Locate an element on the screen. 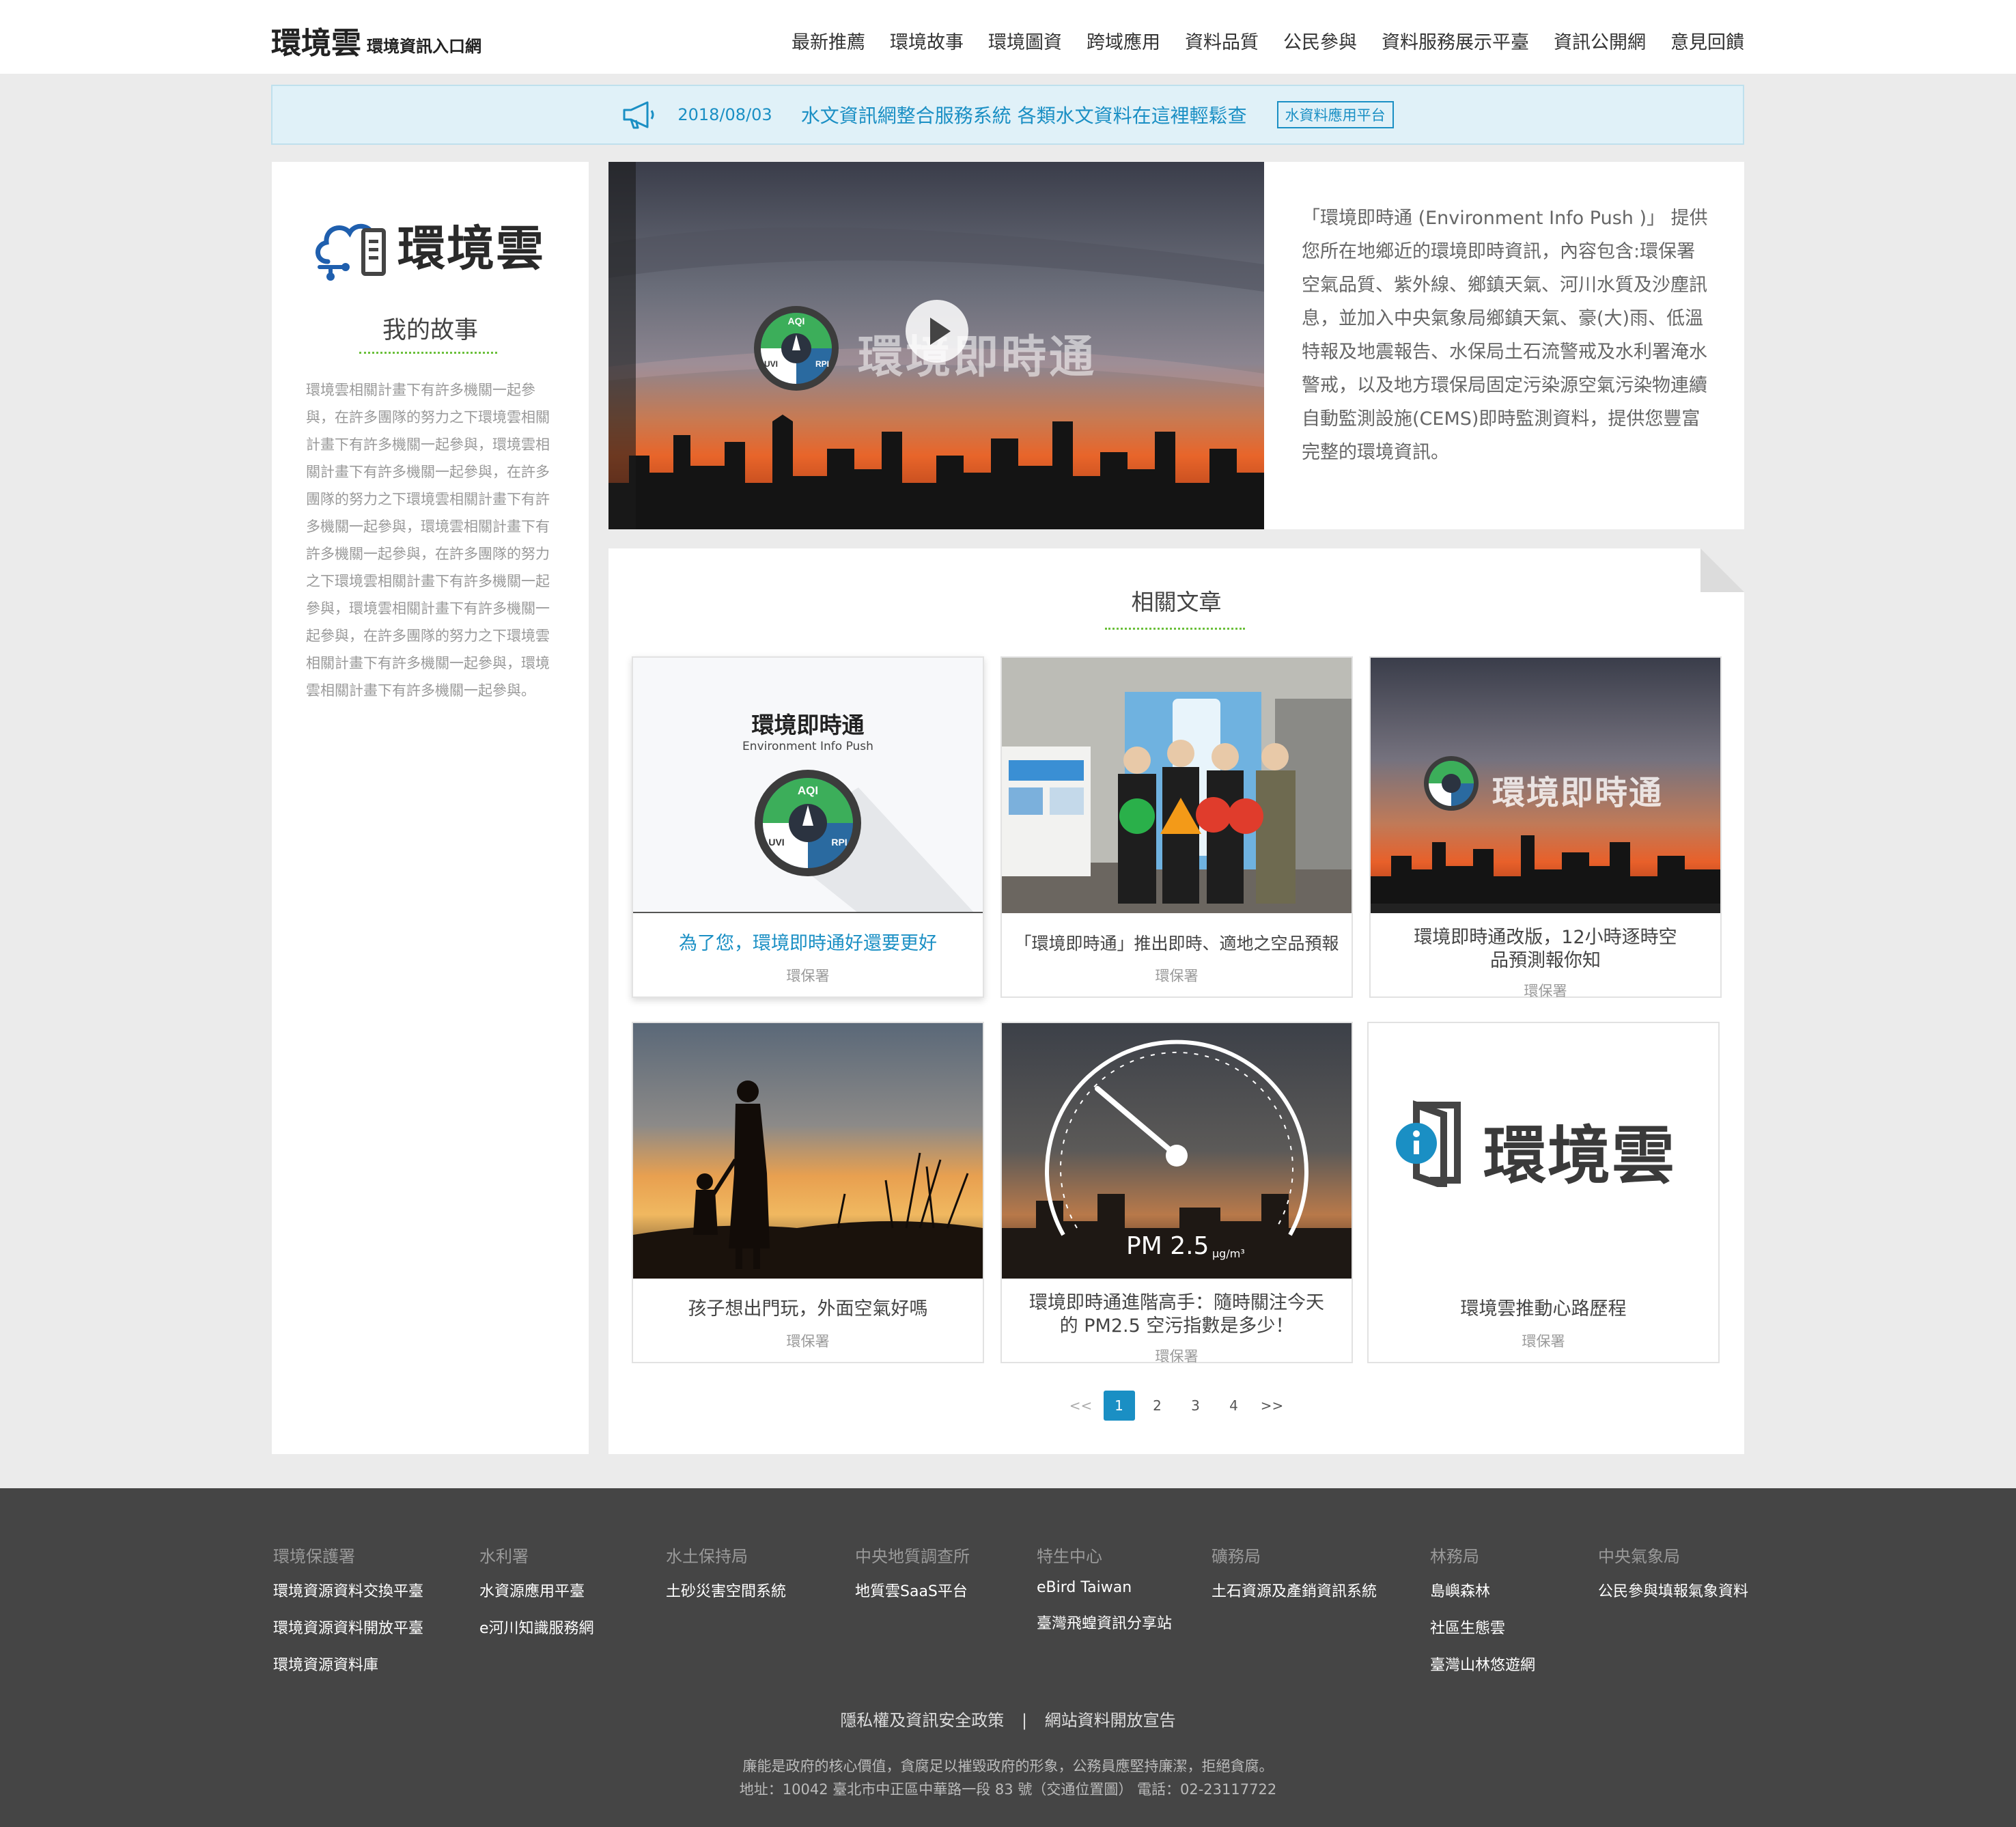 The image size is (2016, 1827). play-icon is located at coordinates (937, 331).